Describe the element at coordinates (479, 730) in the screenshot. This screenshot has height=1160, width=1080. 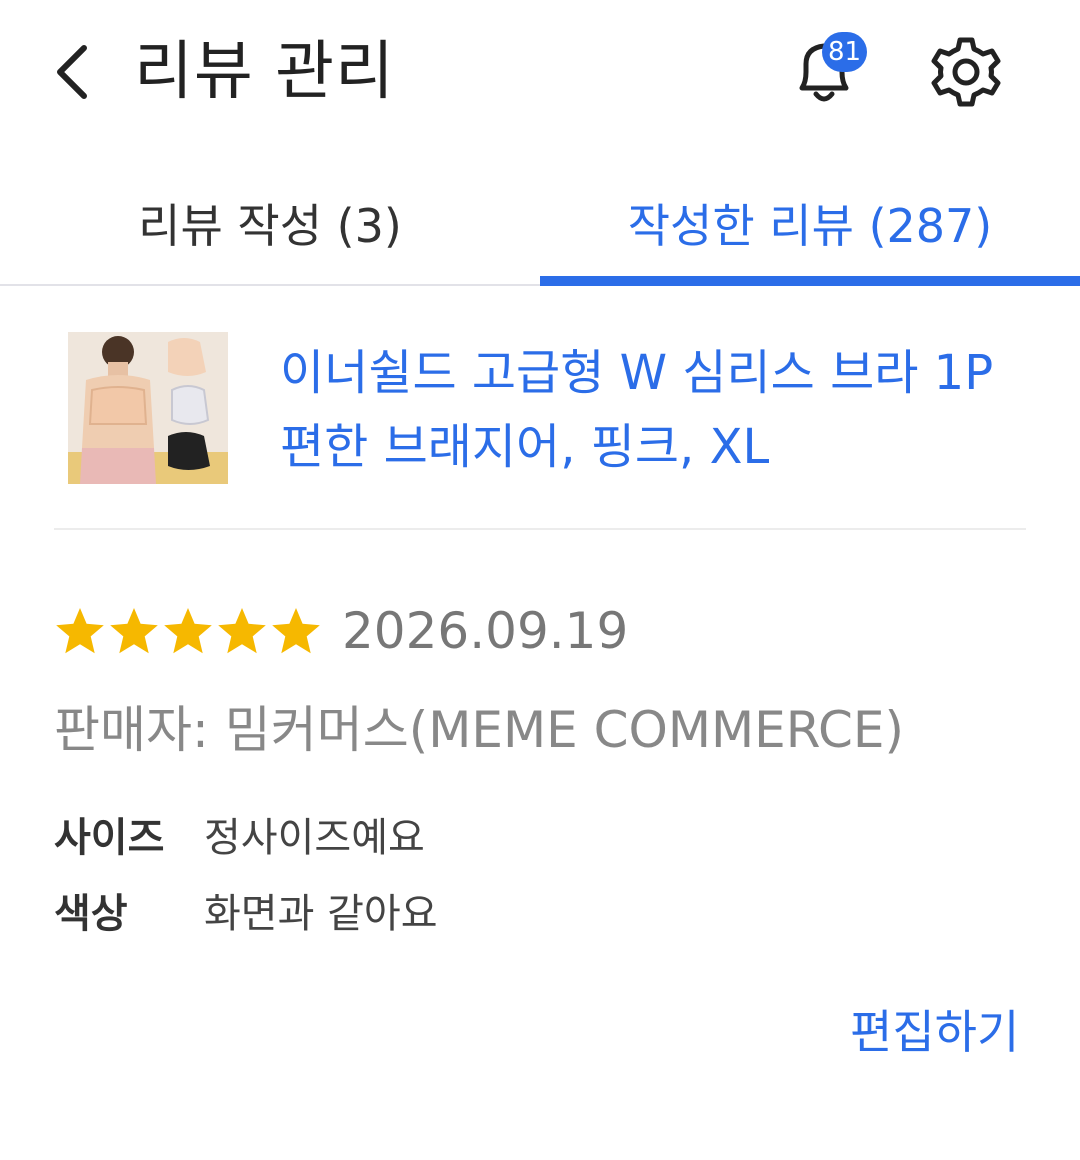
I see `seller-name: 판매자: 밈커머스(MEME COMMERCE)` at that location.